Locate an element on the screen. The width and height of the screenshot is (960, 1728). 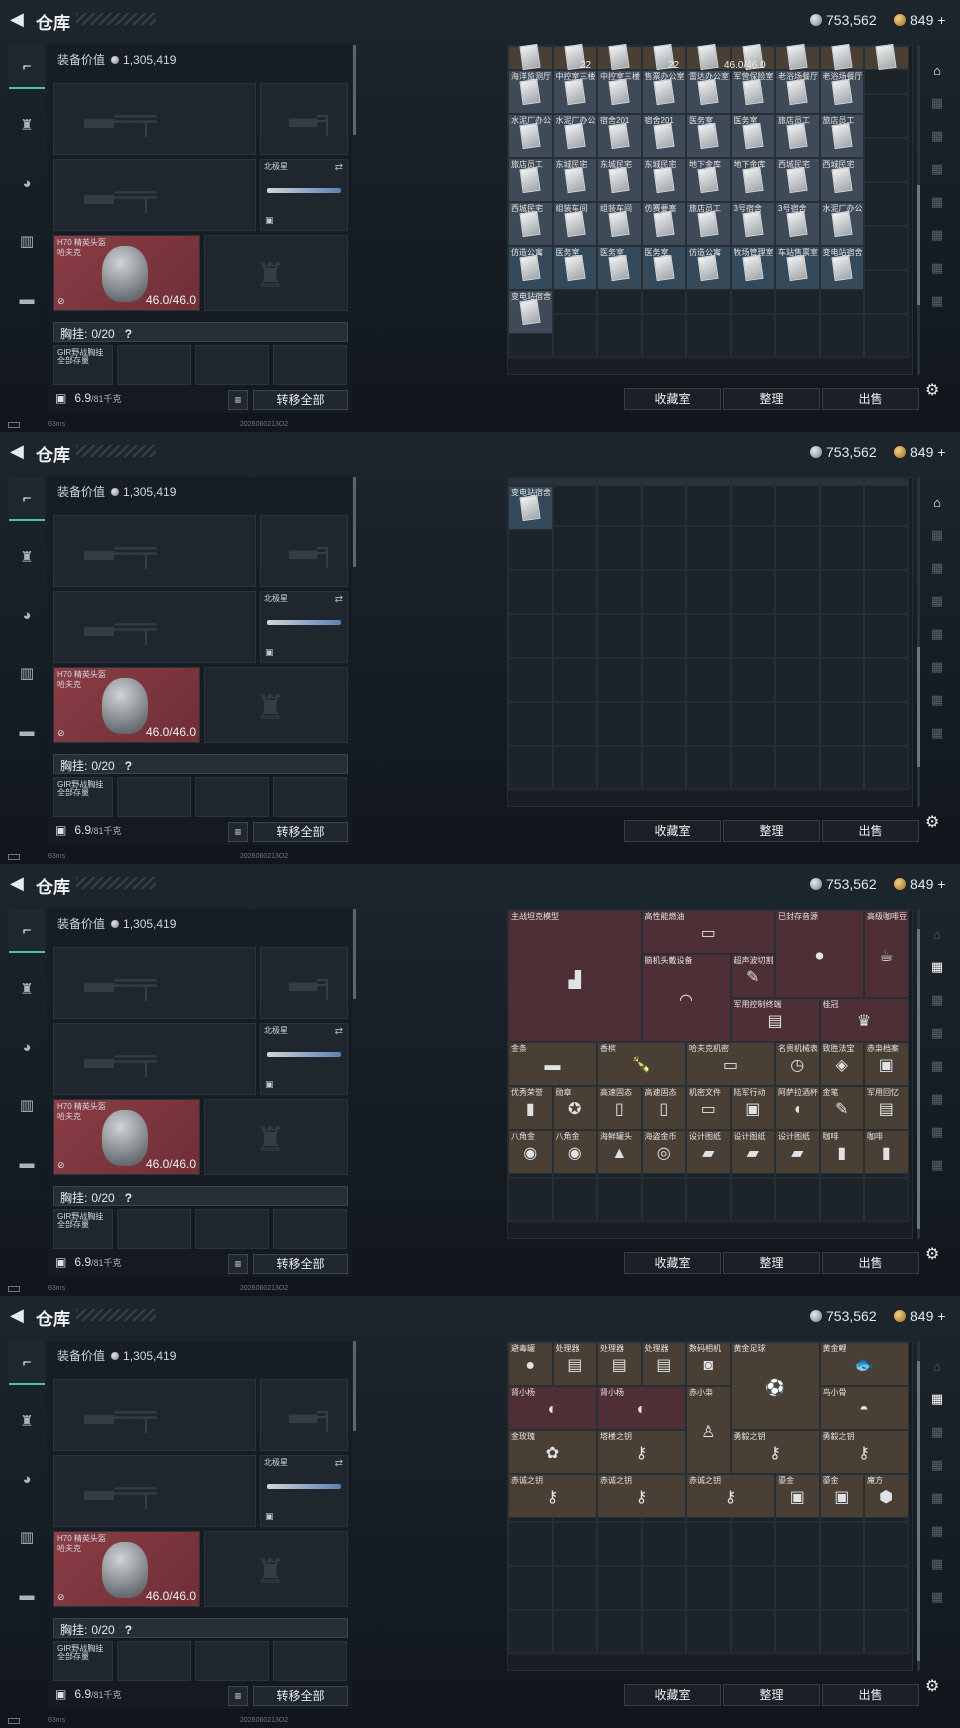
nav-tab-case: ▬ is located at coordinates (27, 731).